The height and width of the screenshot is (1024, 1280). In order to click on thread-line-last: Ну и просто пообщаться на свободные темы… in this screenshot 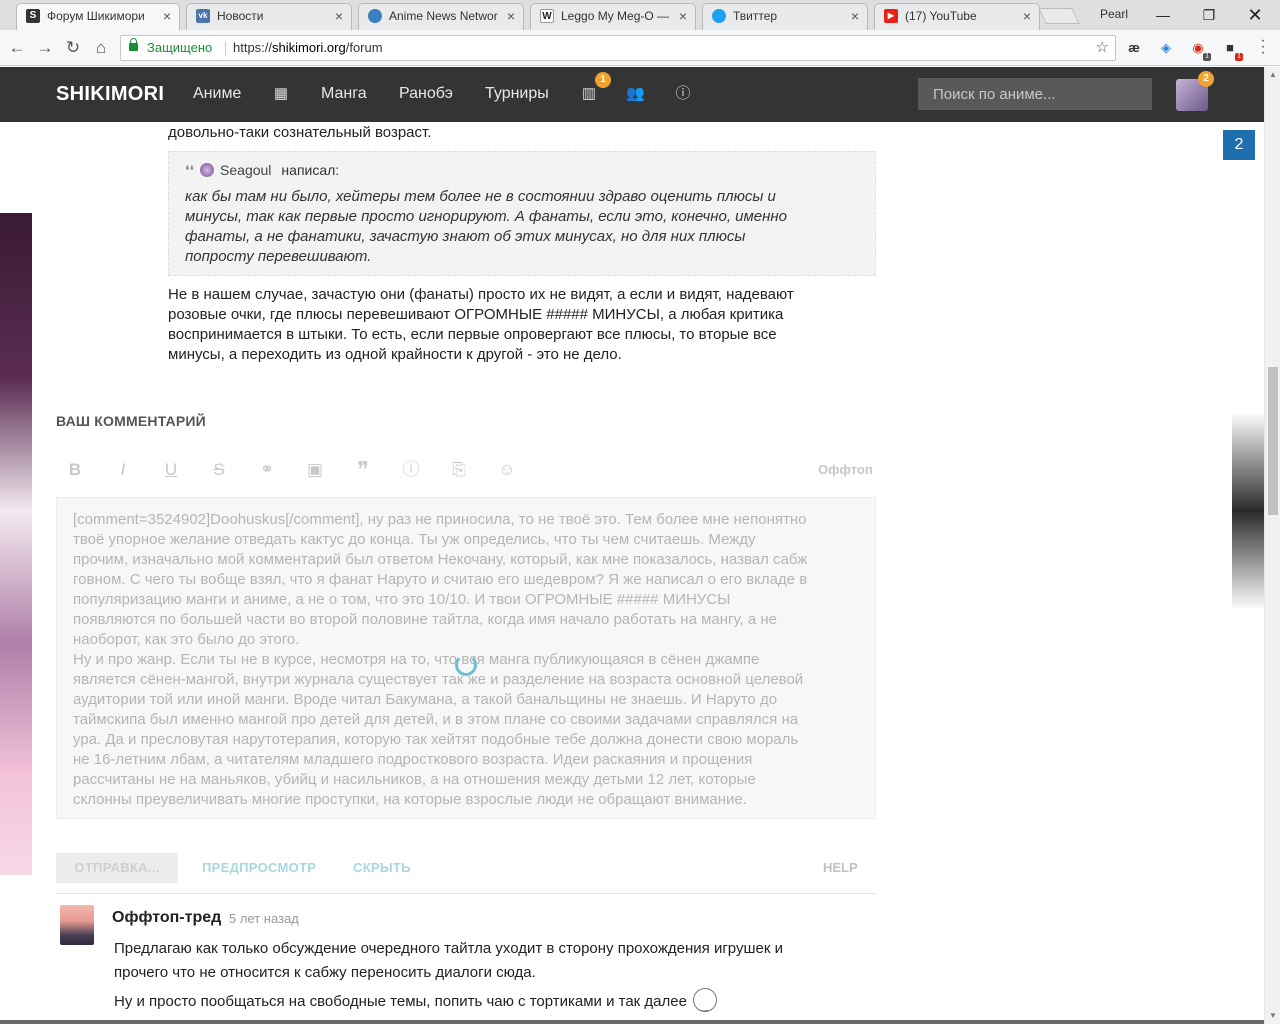, I will do `click(415, 1003)`.